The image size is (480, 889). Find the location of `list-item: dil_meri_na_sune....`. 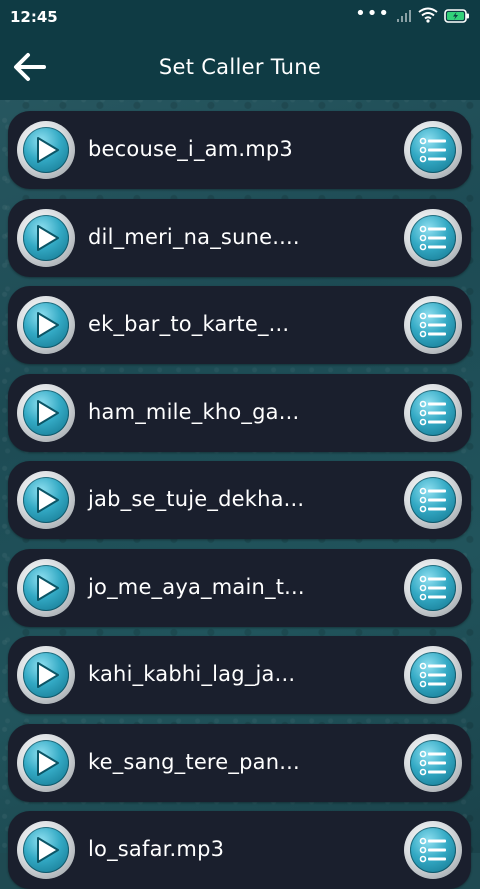

list-item: dil_meri_na_sune.... is located at coordinates (239, 237).